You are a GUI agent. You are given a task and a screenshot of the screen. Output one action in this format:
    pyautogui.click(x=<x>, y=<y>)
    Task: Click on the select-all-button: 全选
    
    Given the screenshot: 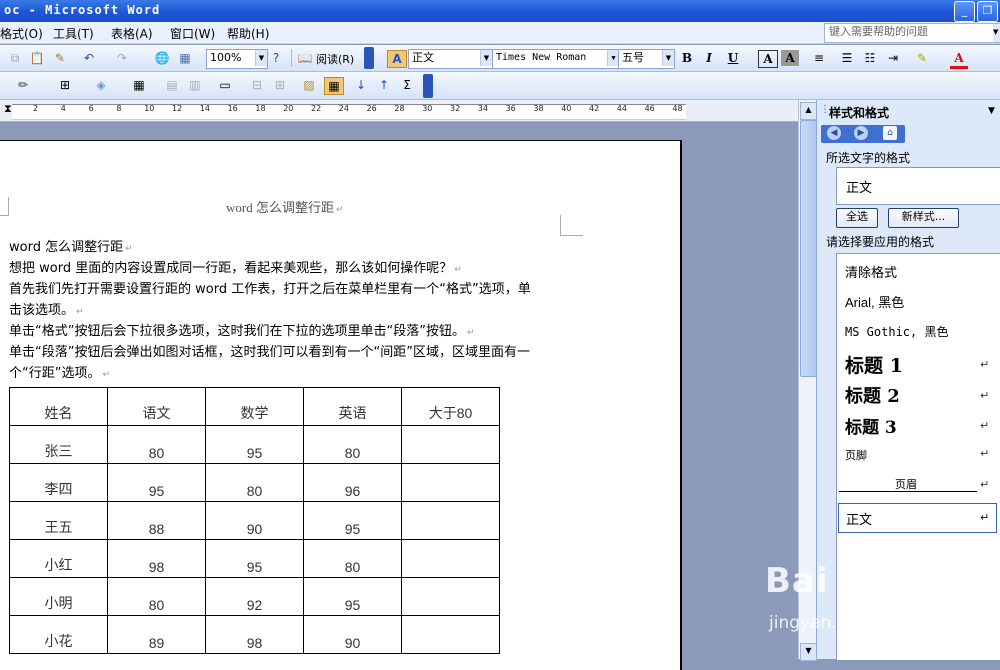 What is the action you would take?
    pyautogui.click(x=857, y=218)
    